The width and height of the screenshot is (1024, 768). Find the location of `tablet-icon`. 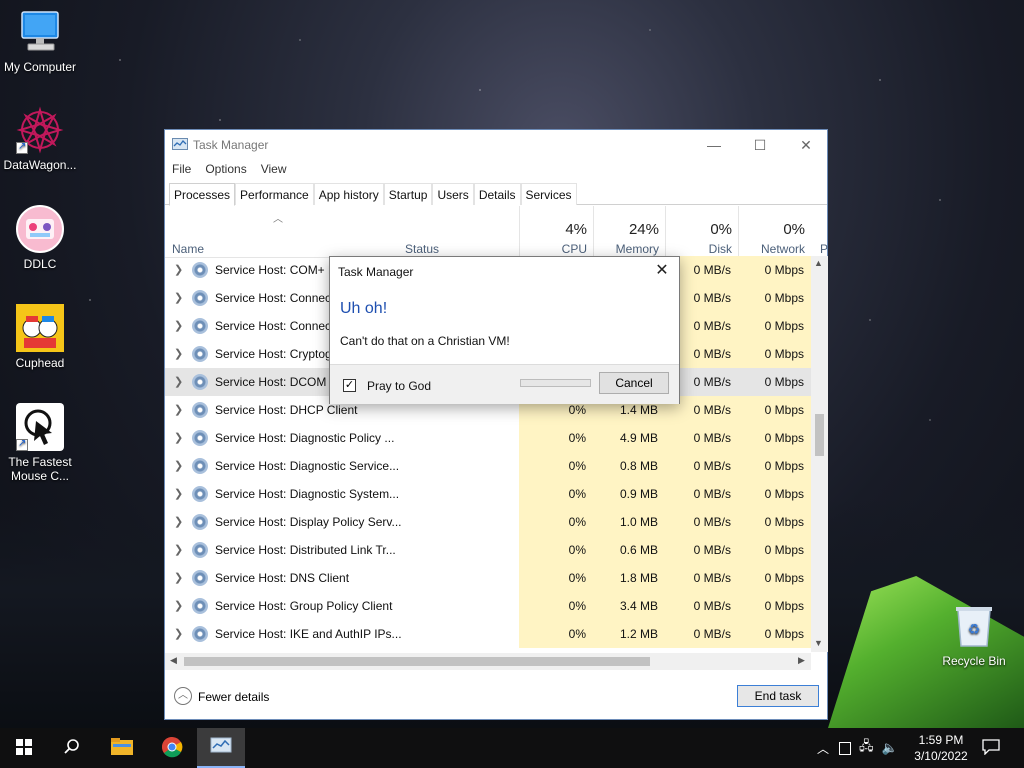

tablet-icon is located at coordinates (845, 748).